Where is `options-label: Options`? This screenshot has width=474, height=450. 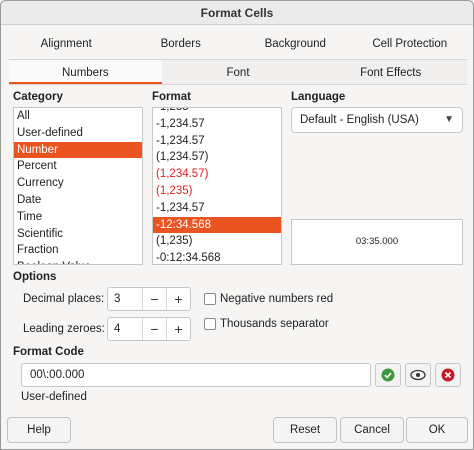
options-label: Options is located at coordinates (35, 277).